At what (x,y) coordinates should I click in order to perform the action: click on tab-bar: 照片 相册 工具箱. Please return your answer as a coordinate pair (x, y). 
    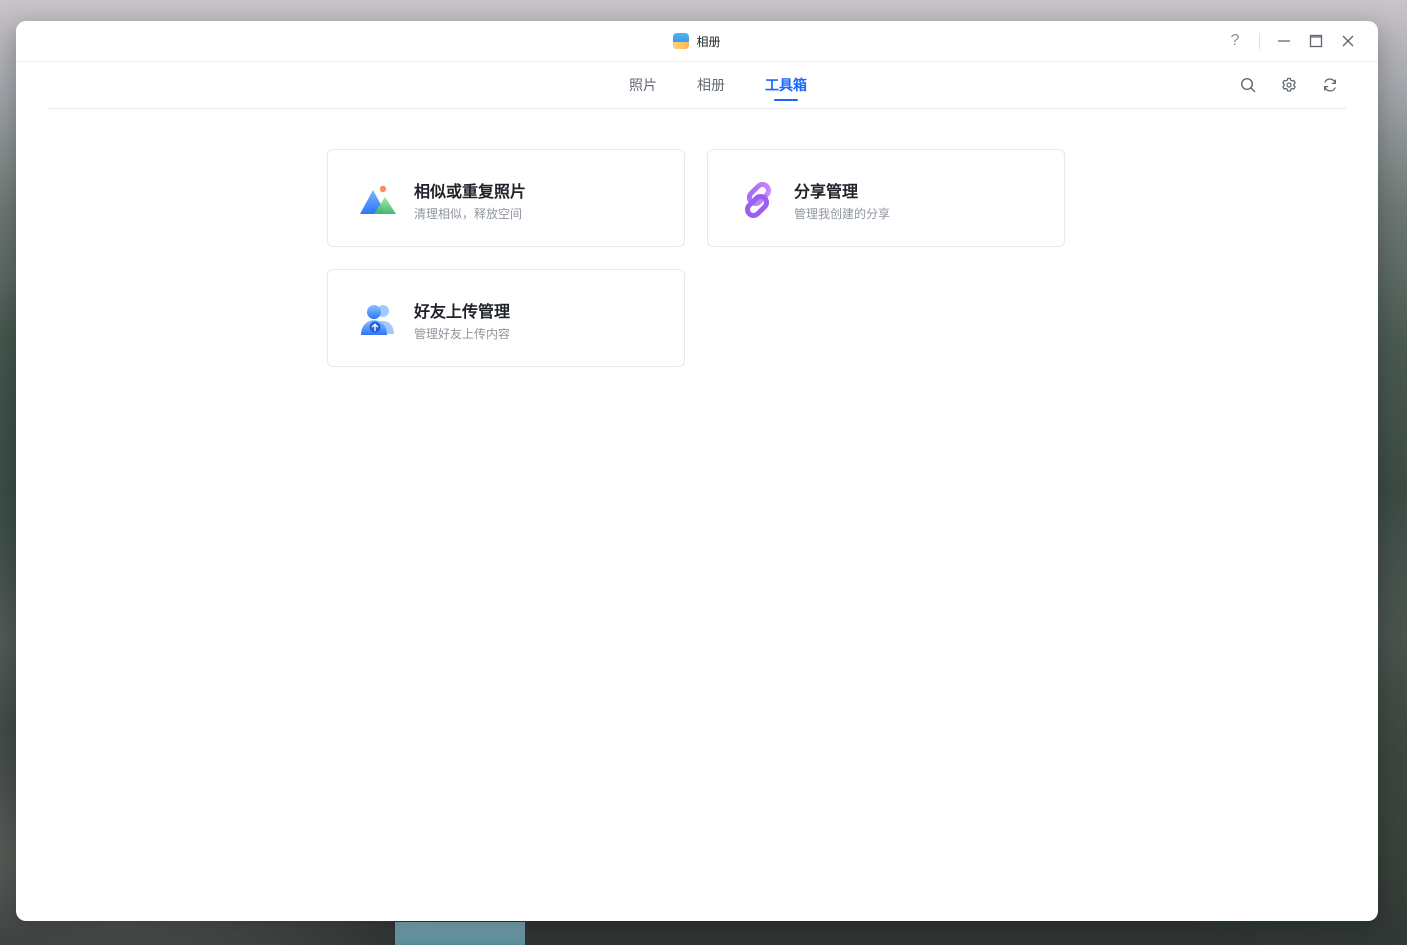
    Looking at the image, I should click on (697, 85).